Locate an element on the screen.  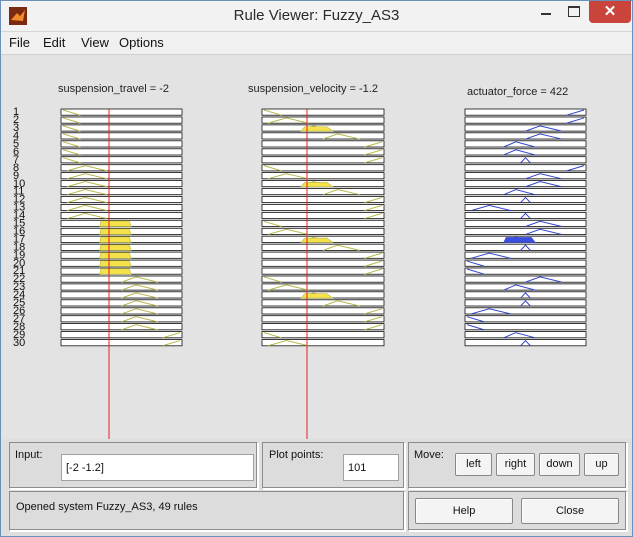
close-window-button: ✕ is located at coordinates (610, 12).